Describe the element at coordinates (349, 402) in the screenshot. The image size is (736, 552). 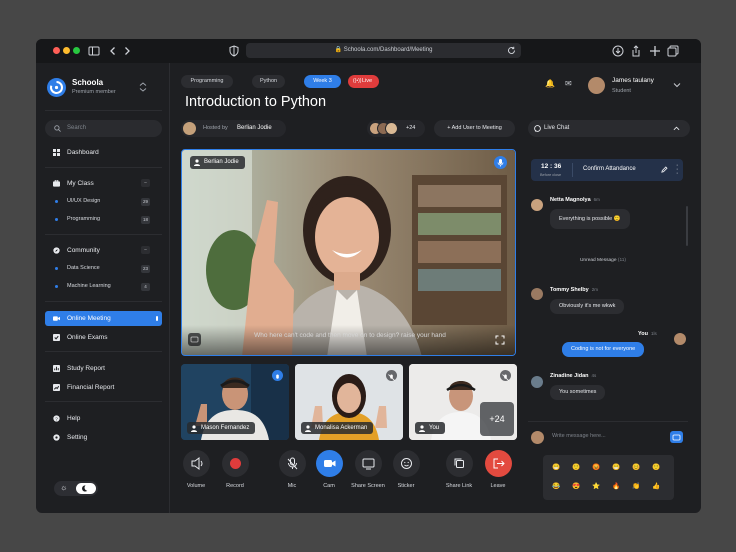
I see `participant-tile-monalisa: Monalisa Ackerman` at that location.